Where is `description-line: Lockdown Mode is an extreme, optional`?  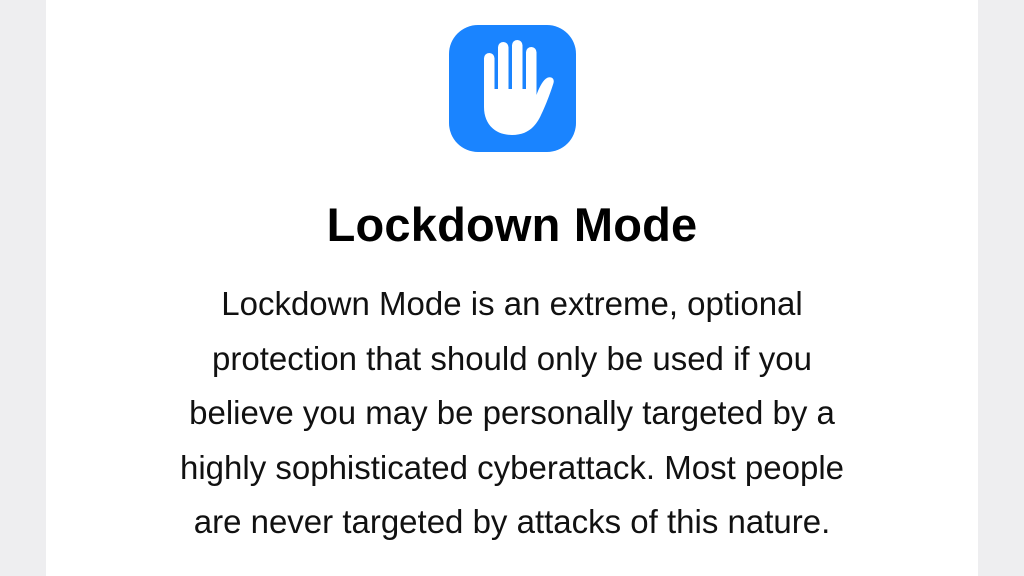
description-line: Lockdown Mode is an extreme, optional is located at coordinates (512, 303).